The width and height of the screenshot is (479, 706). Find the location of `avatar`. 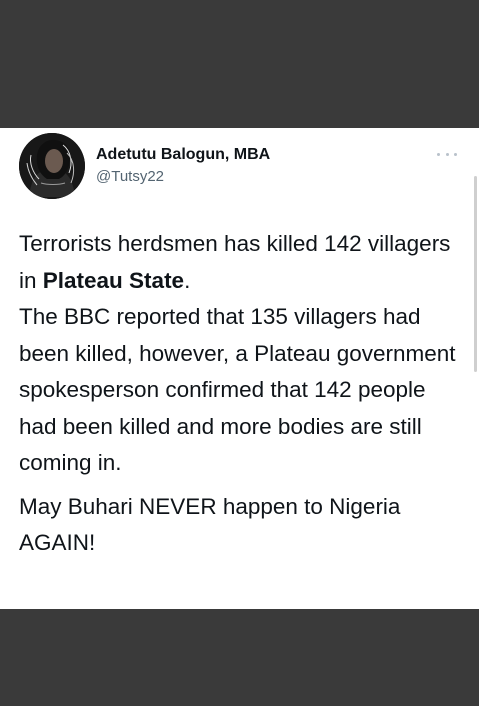

avatar is located at coordinates (52, 166).